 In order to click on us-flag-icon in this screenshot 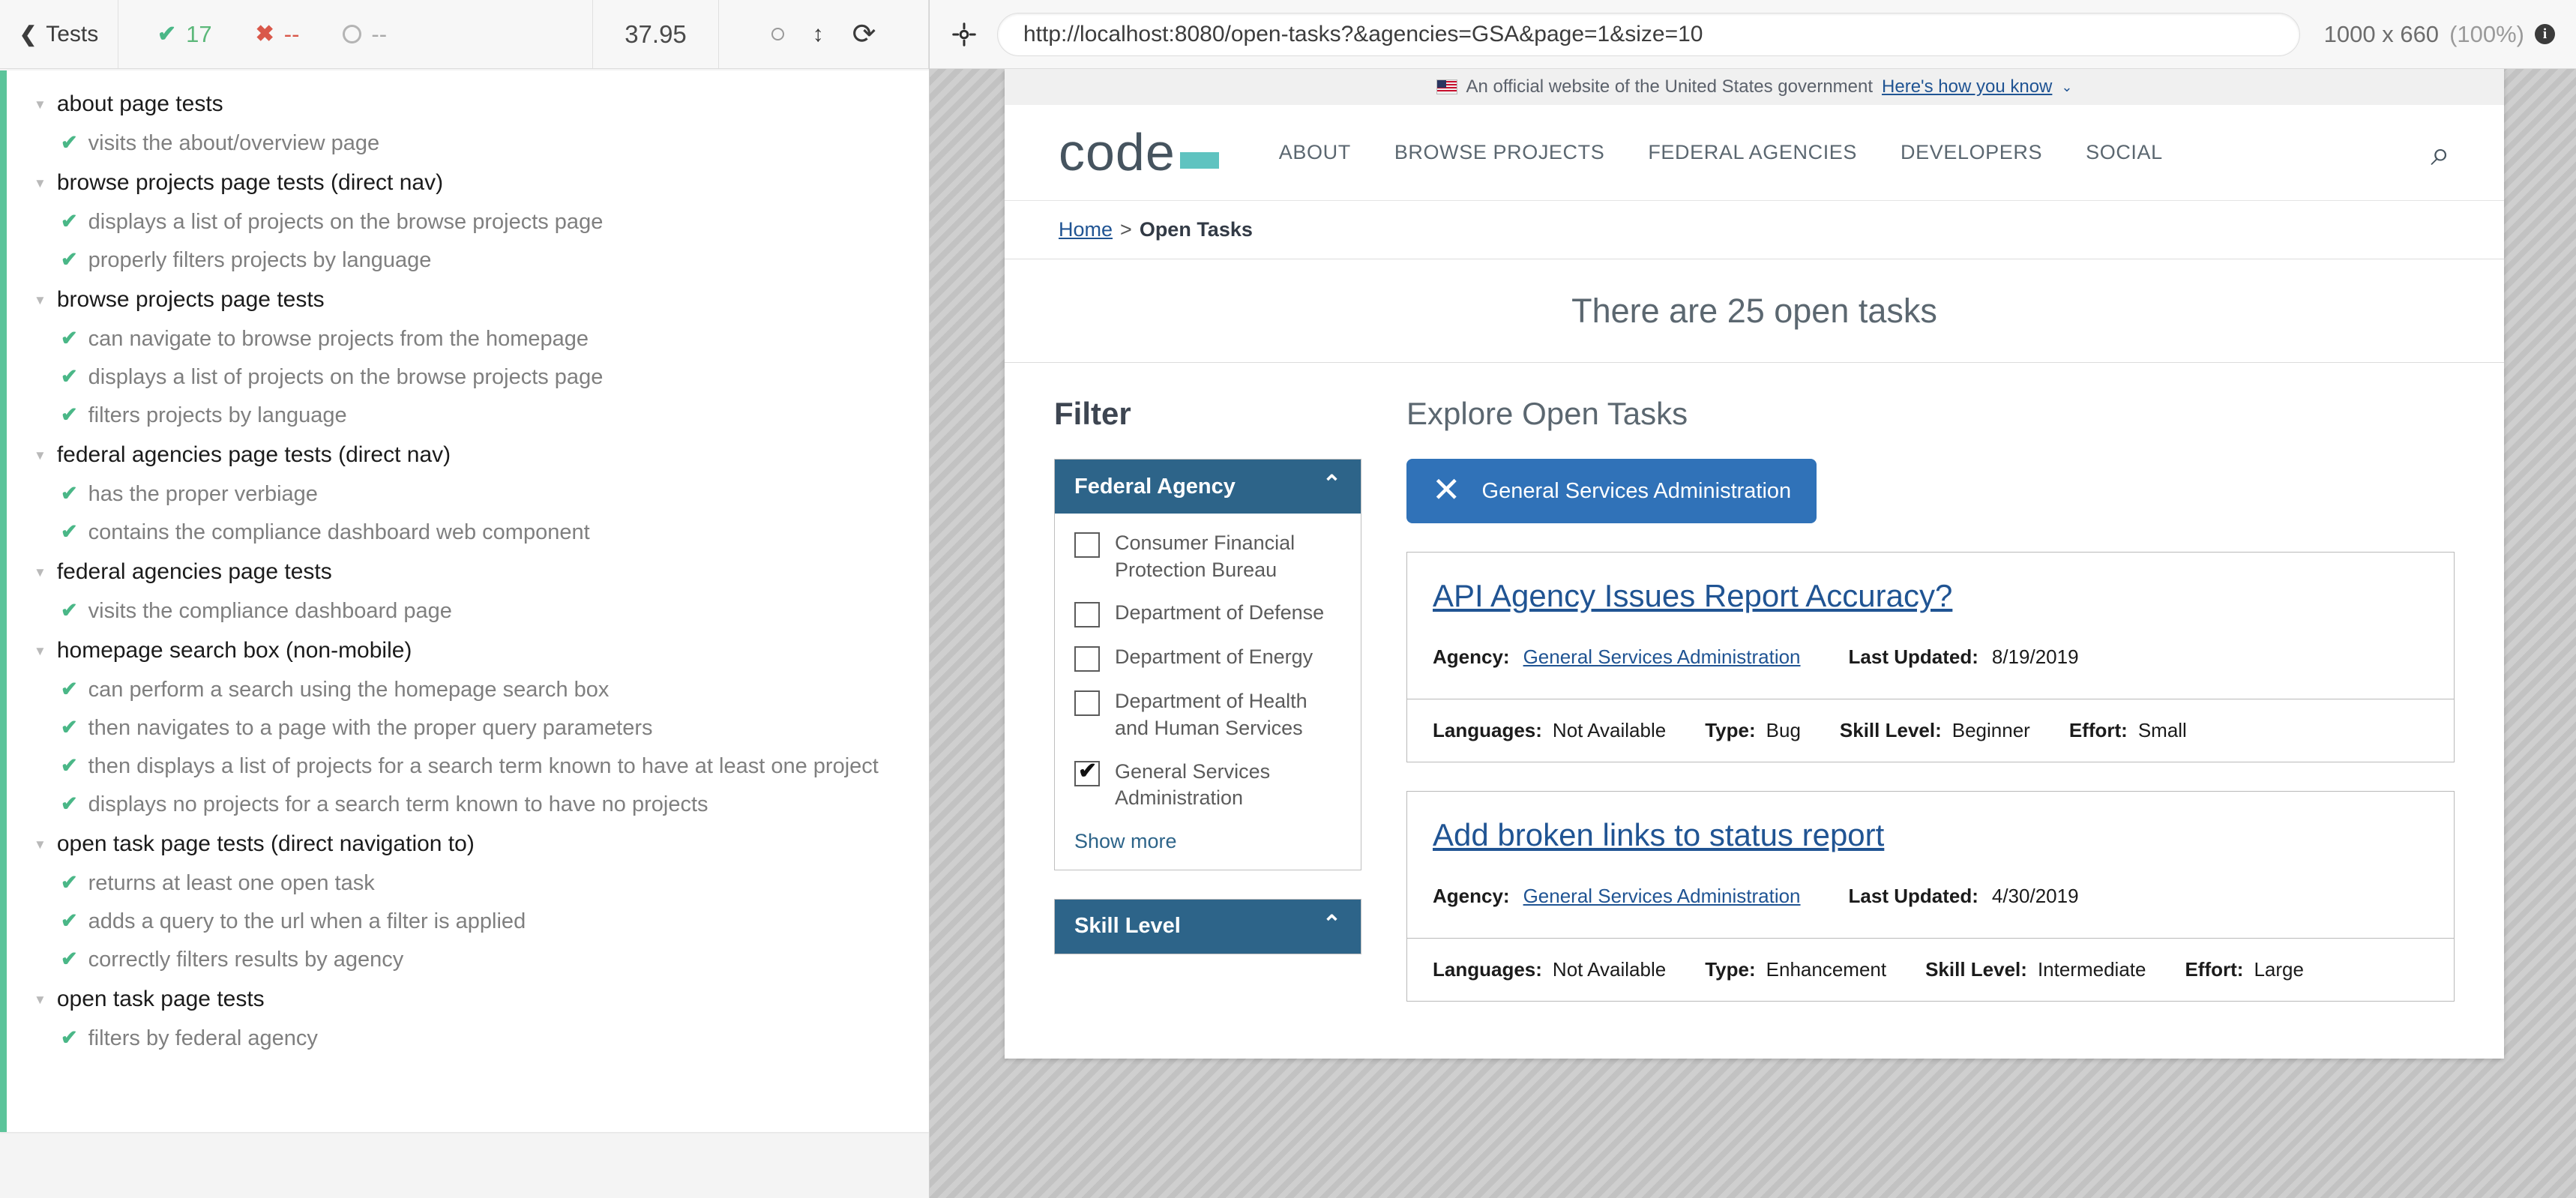, I will do `click(1447, 87)`.